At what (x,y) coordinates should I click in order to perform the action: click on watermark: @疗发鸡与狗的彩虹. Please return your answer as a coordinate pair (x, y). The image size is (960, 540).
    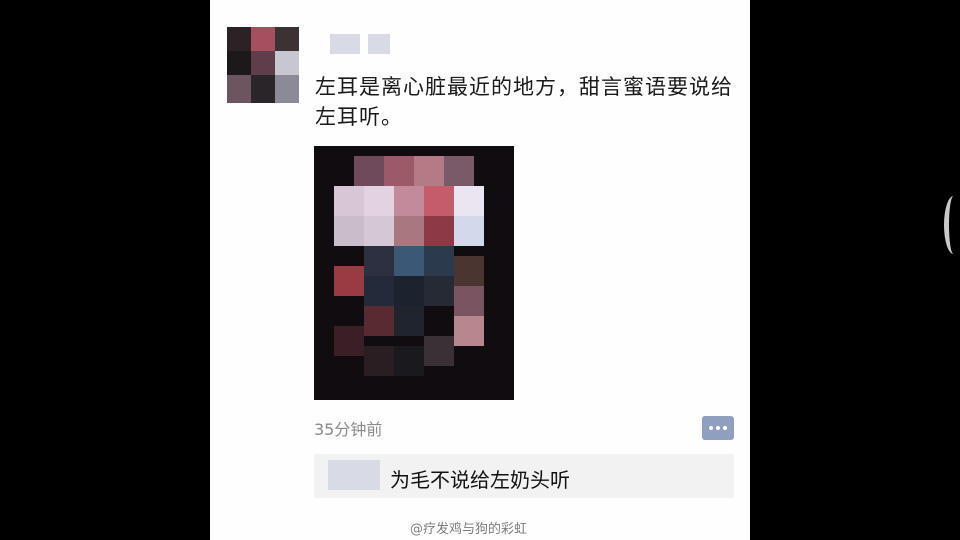
    Looking at the image, I should click on (469, 529).